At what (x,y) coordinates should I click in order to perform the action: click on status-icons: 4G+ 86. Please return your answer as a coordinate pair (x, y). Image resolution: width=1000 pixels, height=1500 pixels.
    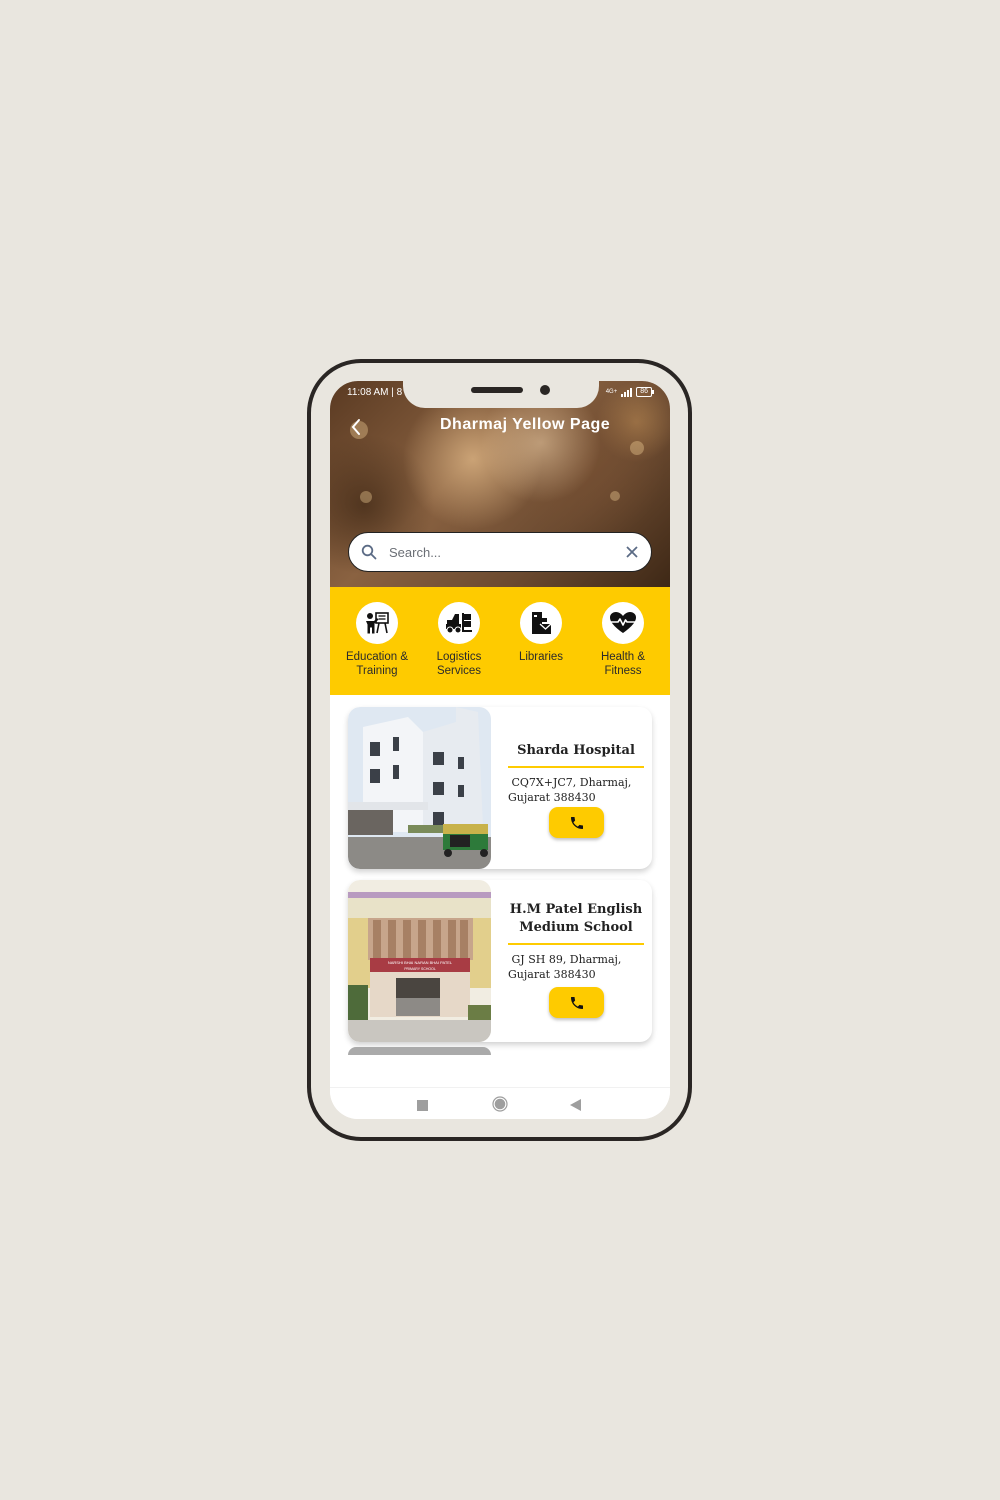
    Looking at the image, I should click on (629, 392).